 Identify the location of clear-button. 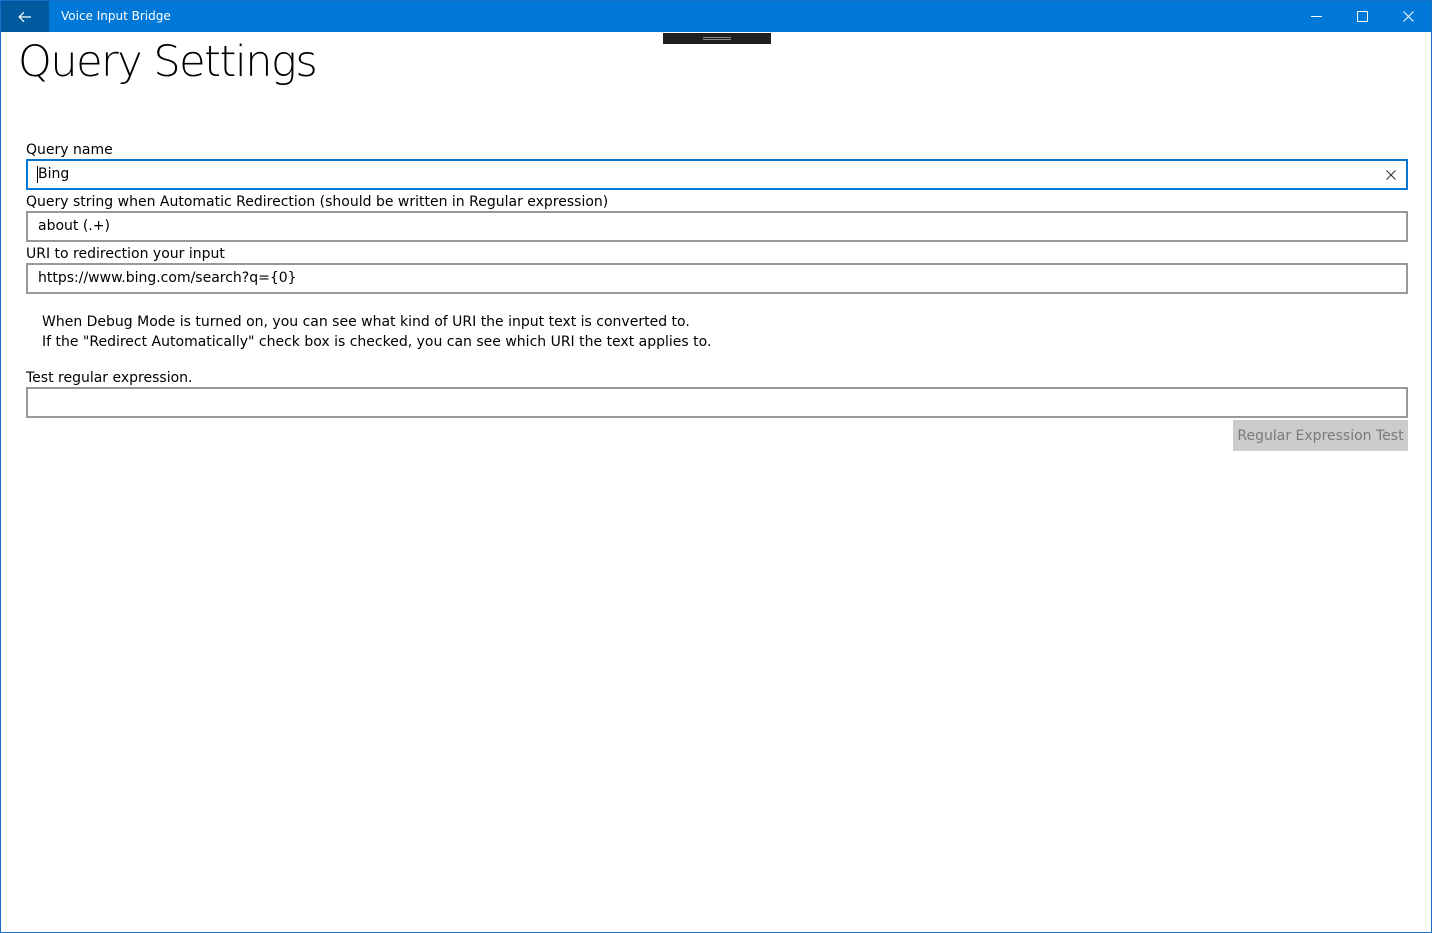
(1391, 175).